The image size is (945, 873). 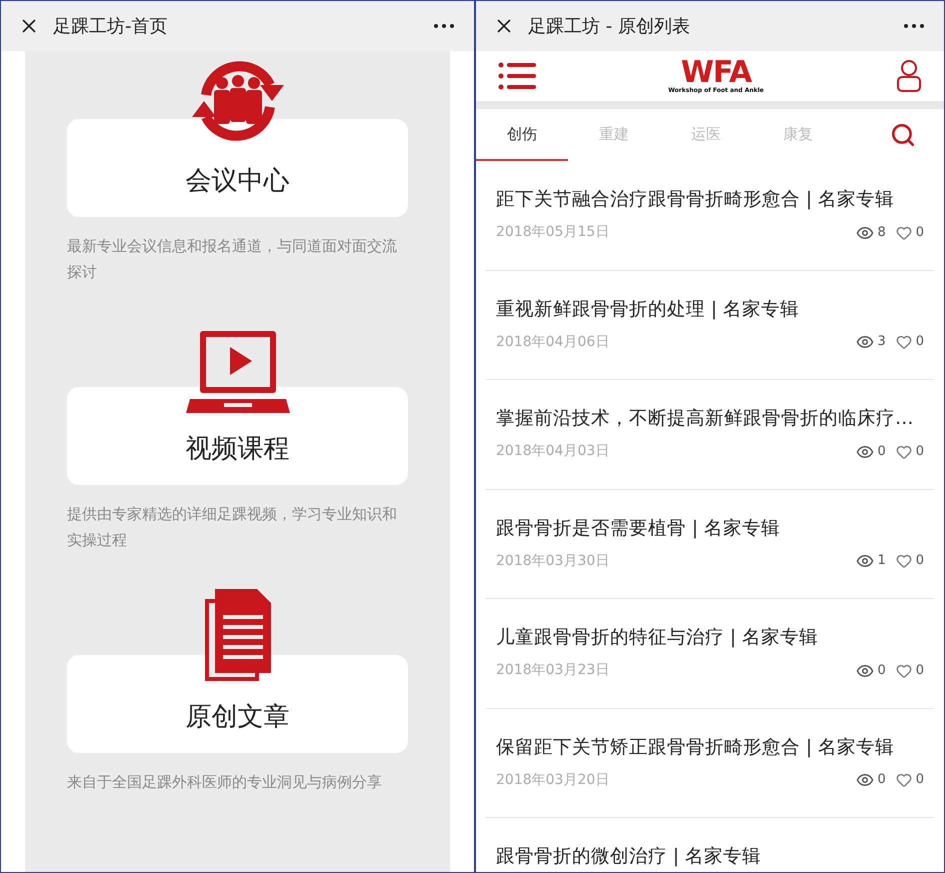 What do you see at coordinates (553, 780) in the screenshot?
I see `article-date: 2018年03月20日` at bounding box center [553, 780].